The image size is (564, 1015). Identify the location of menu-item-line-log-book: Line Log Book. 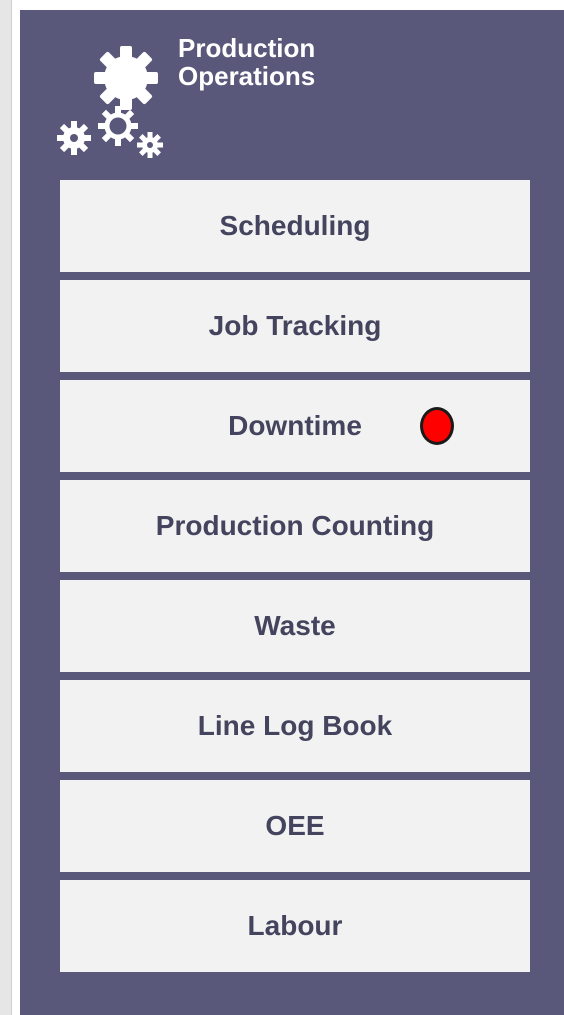
(295, 726).